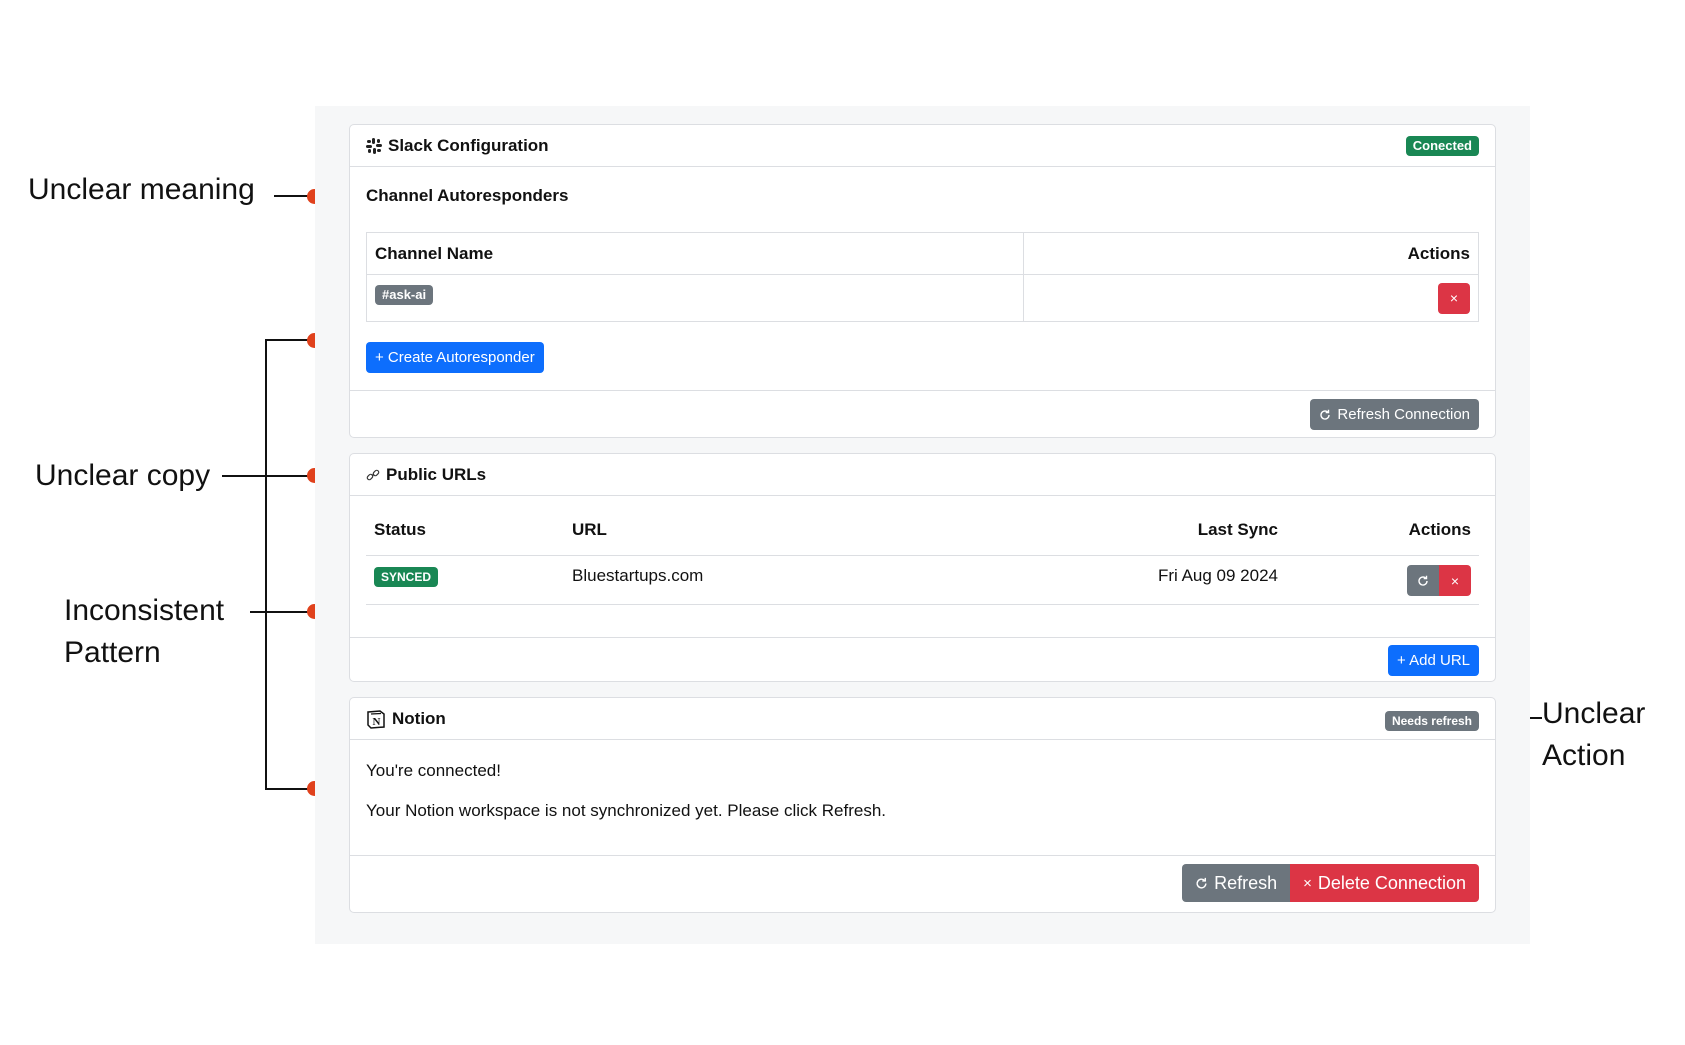 The height and width of the screenshot is (1045, 1685). I want to click on svg-text: N, so click(377, 722).